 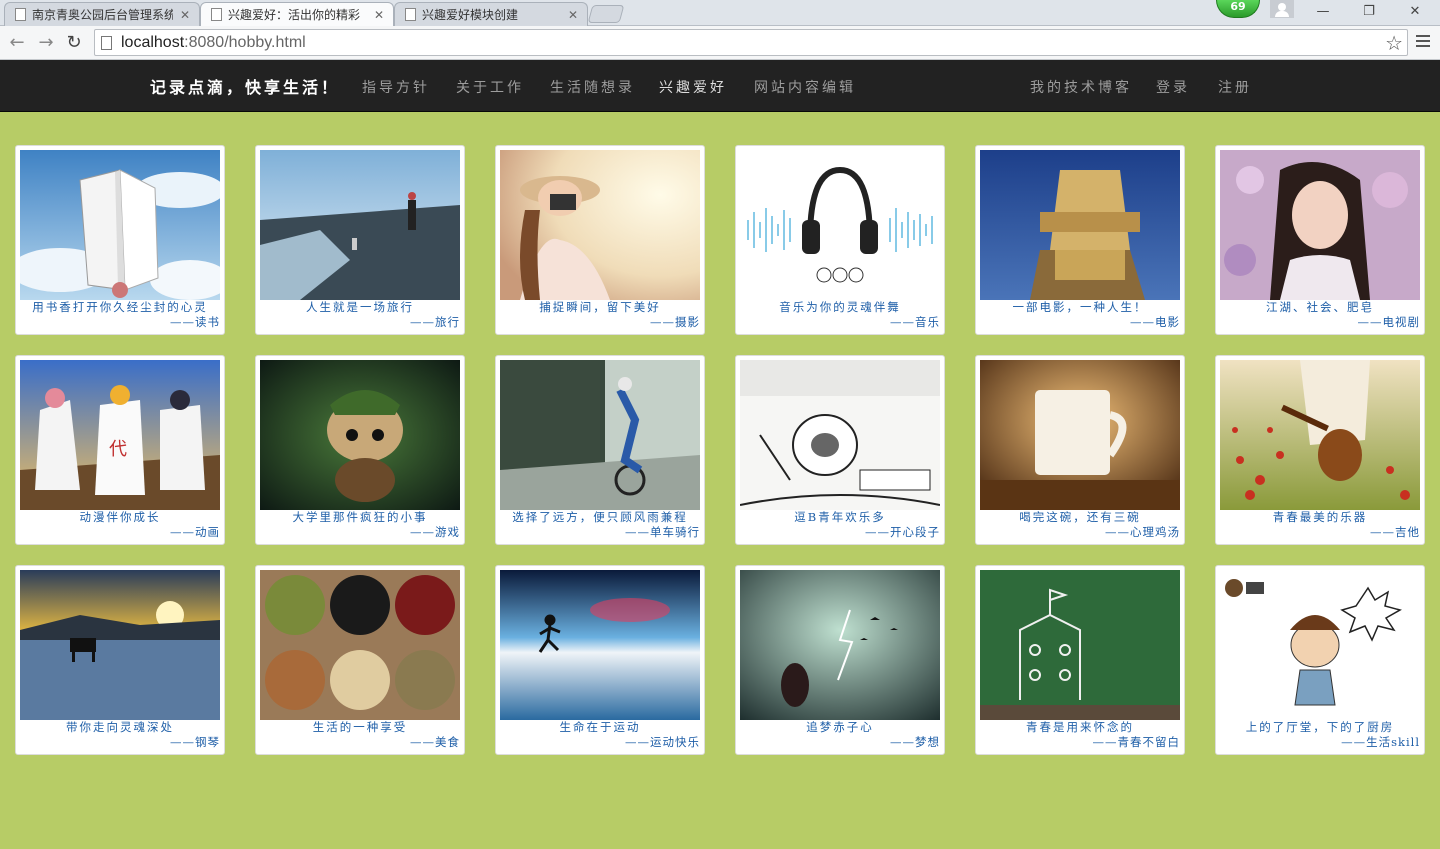 What do you see at coordinates (360, 435) in the screenshot?
I see `hobby-image-game` at bounding box center [360, 435].